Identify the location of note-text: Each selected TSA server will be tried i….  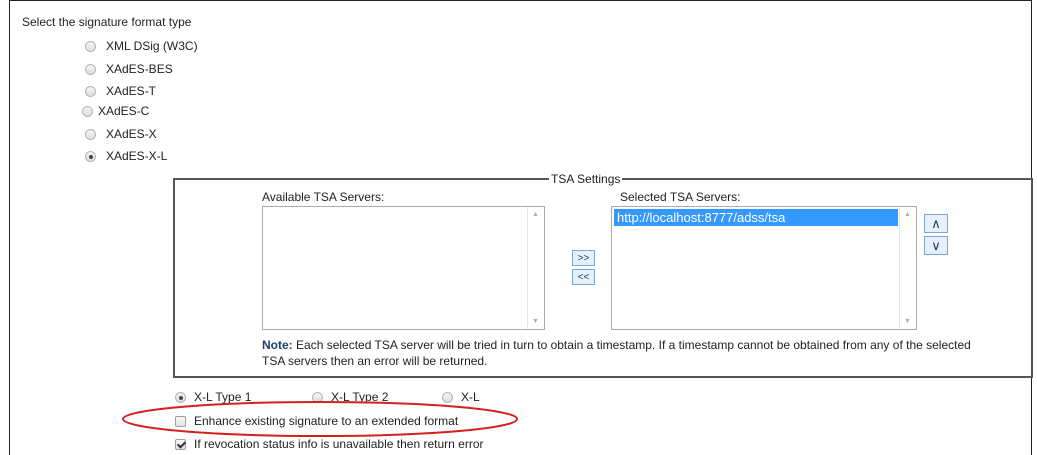
(616, 353).